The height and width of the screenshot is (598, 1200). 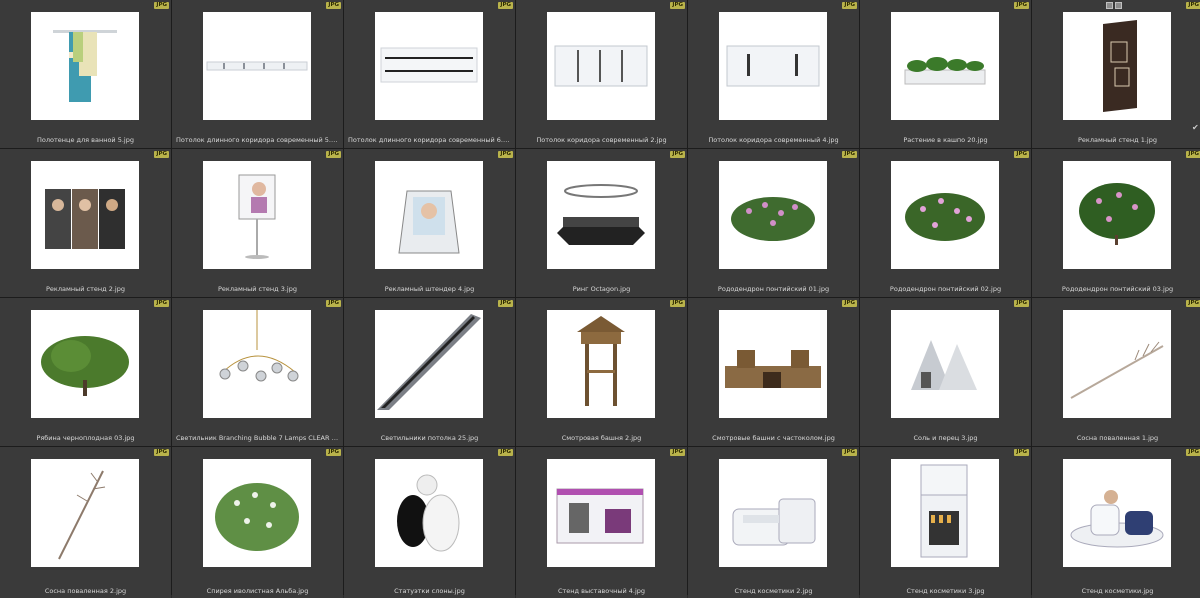 What do you see at coordinates (945, 289) in the screenshot?
I see `file-name-label: Рододендрон понтийский 02.jpg` at bounding box center [945, 289].